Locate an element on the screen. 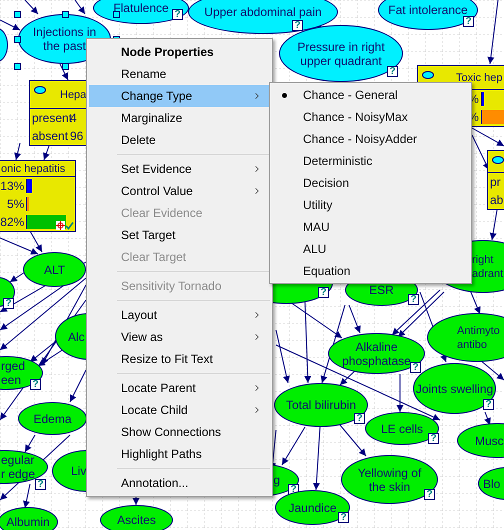  state-label: absent is located at coordinates (50, 136).